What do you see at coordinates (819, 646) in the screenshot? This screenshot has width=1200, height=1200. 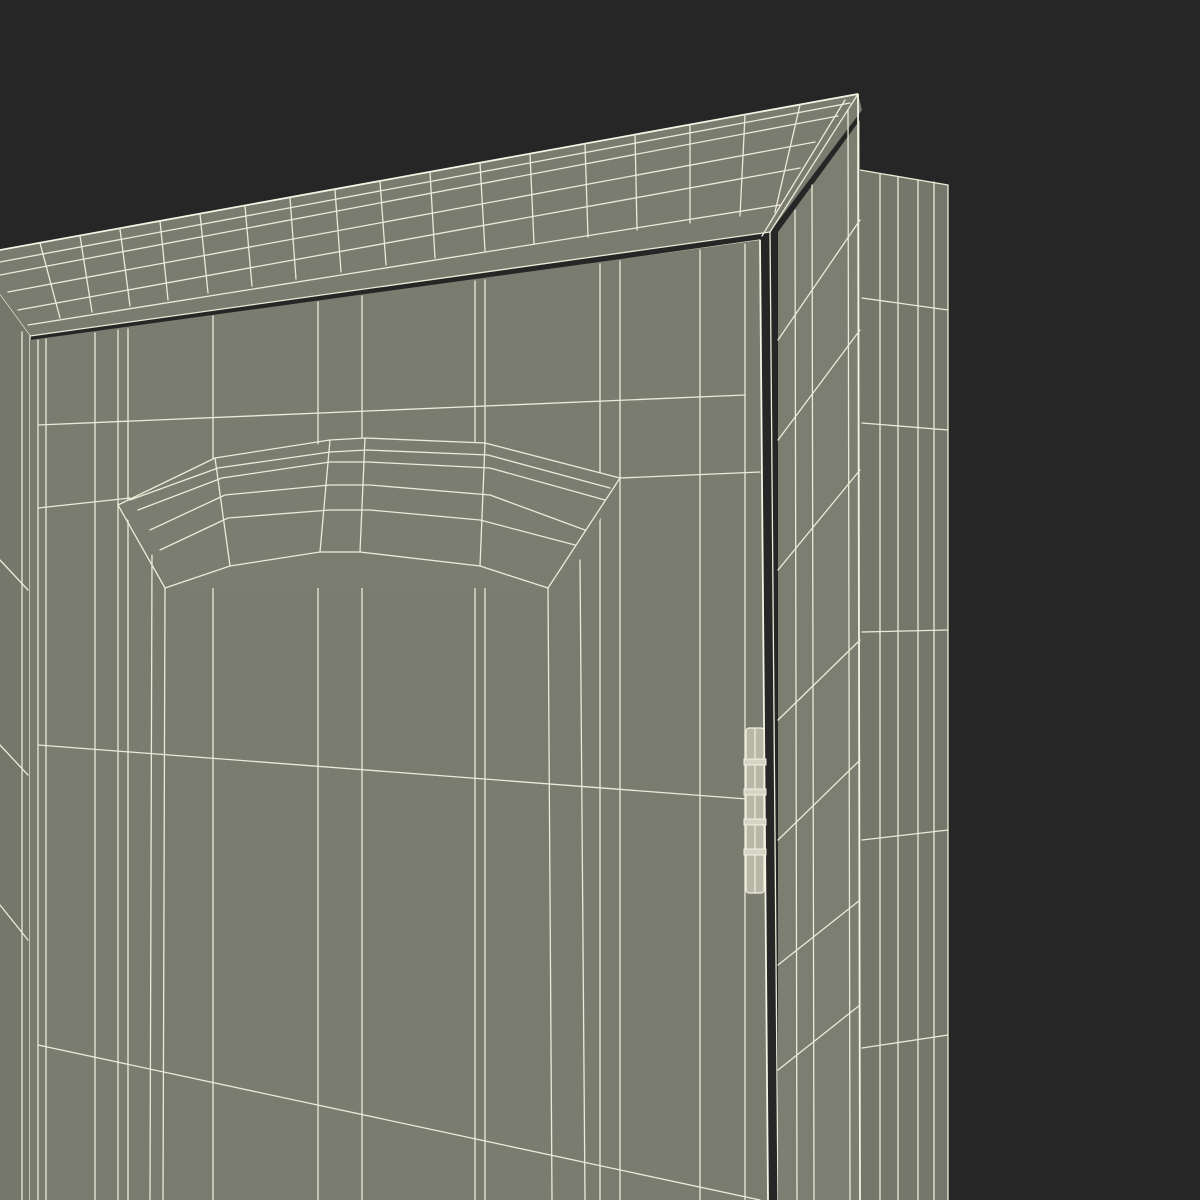 I see `door-jamb` at bounding box center [819, 646].